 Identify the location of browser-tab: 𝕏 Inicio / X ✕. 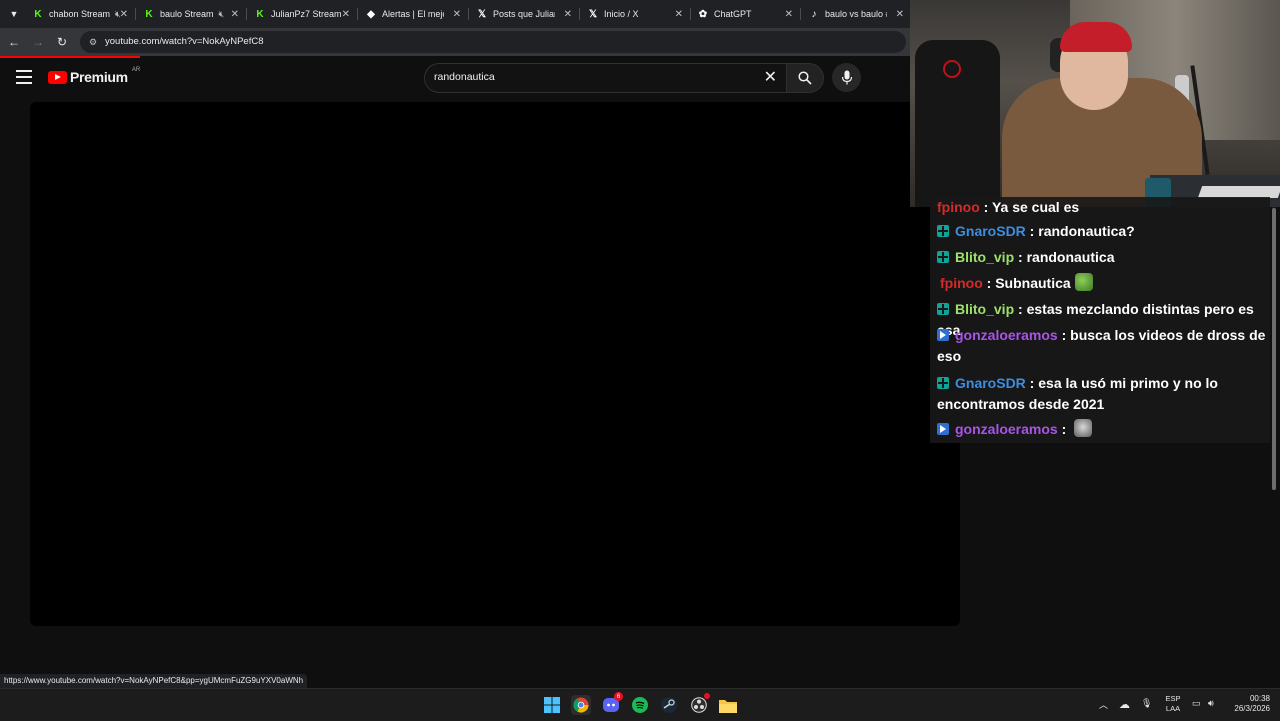
(636, 14).